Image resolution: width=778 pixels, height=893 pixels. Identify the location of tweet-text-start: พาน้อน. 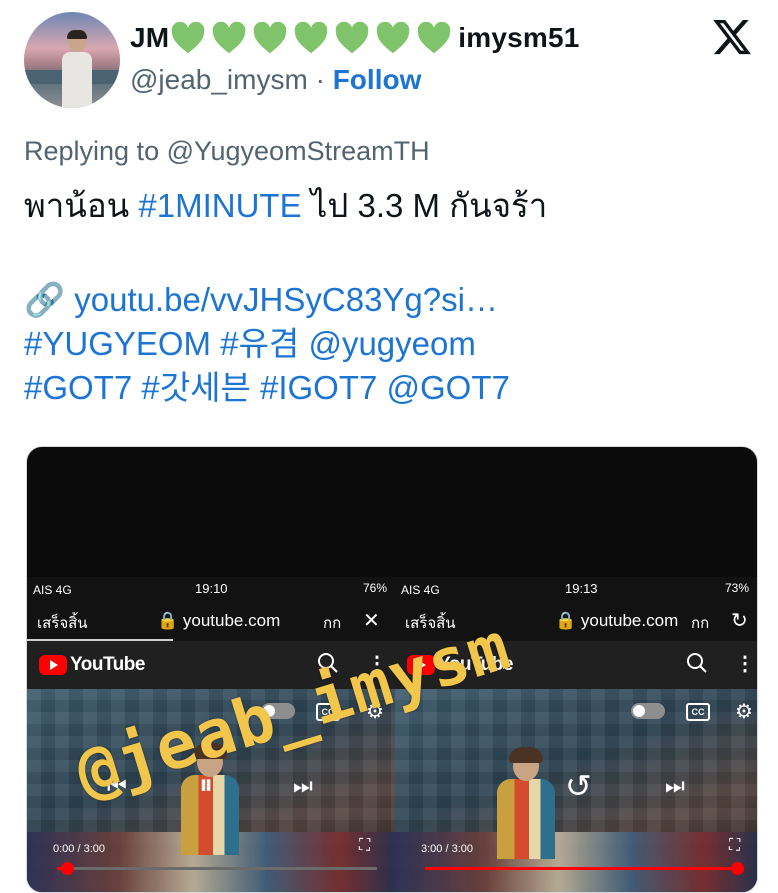
(81, 205).